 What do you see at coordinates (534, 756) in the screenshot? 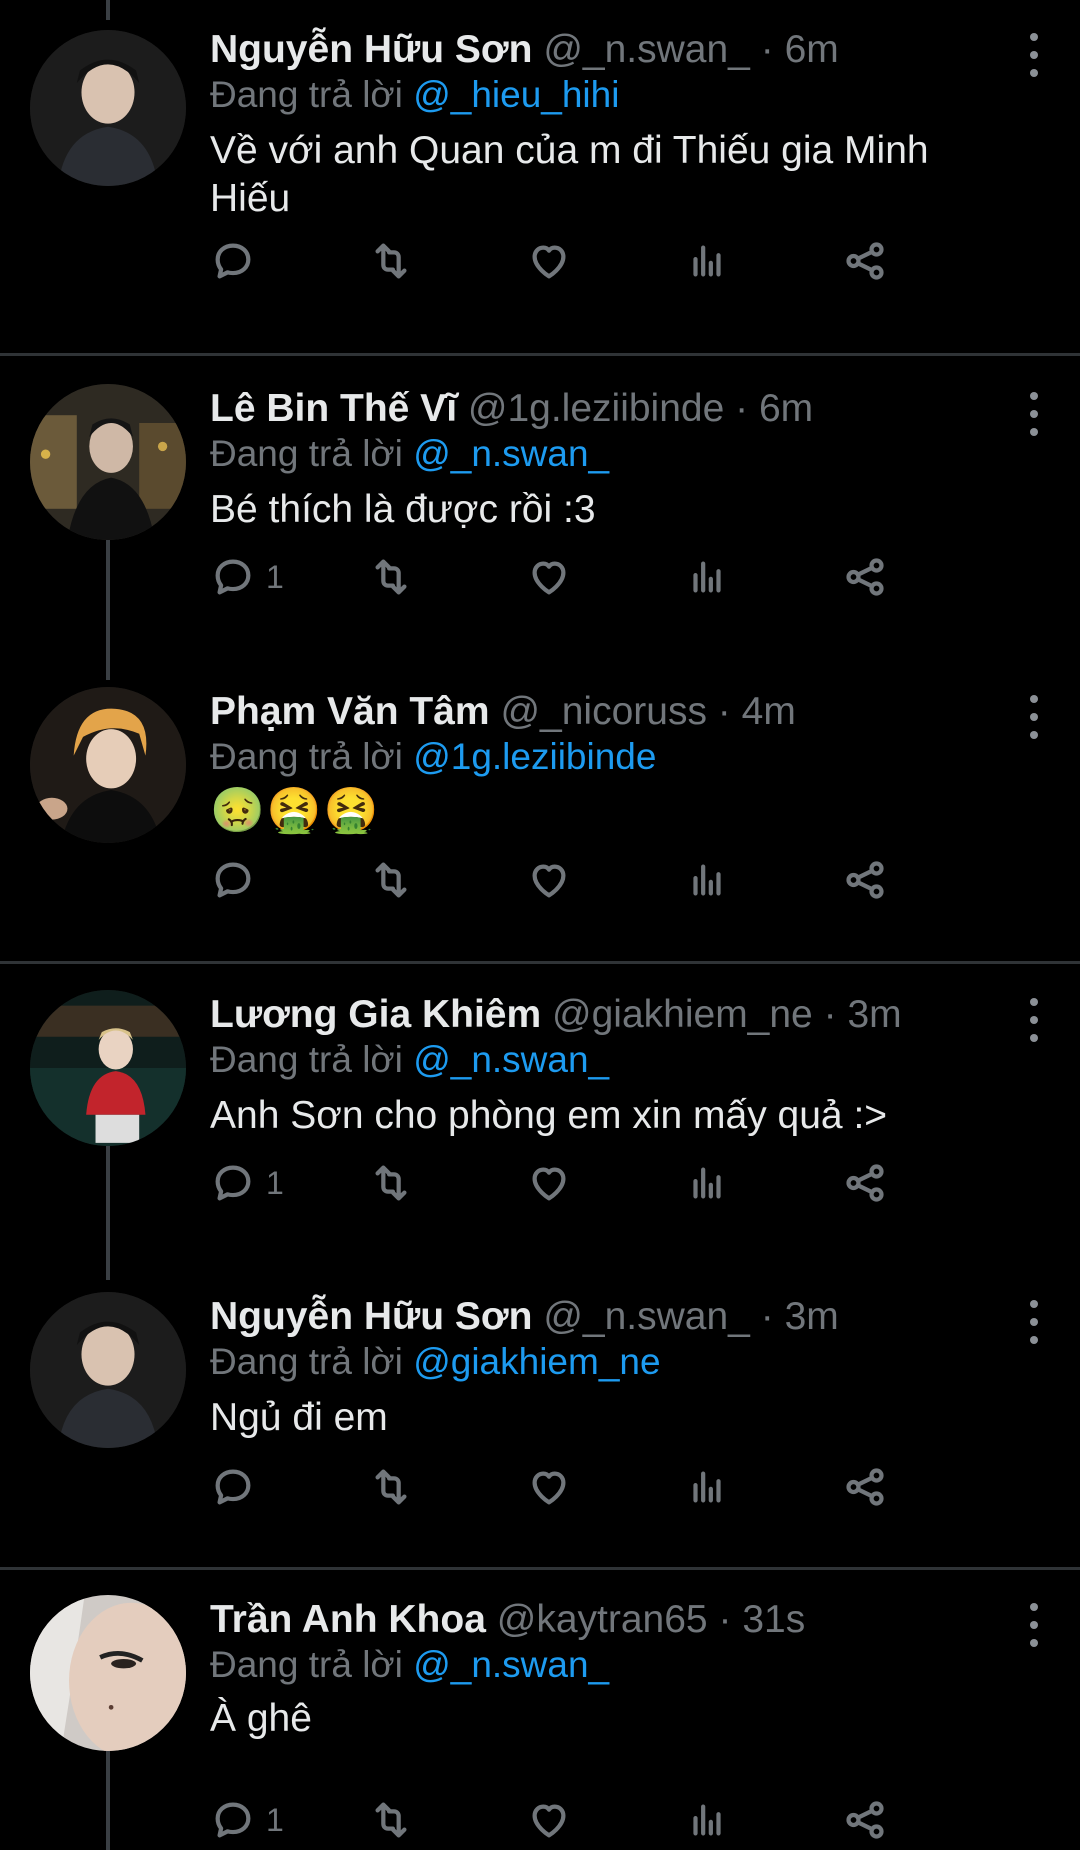
I see `mention-link: @1g.leziibinde` at bounding box center [534, 756].